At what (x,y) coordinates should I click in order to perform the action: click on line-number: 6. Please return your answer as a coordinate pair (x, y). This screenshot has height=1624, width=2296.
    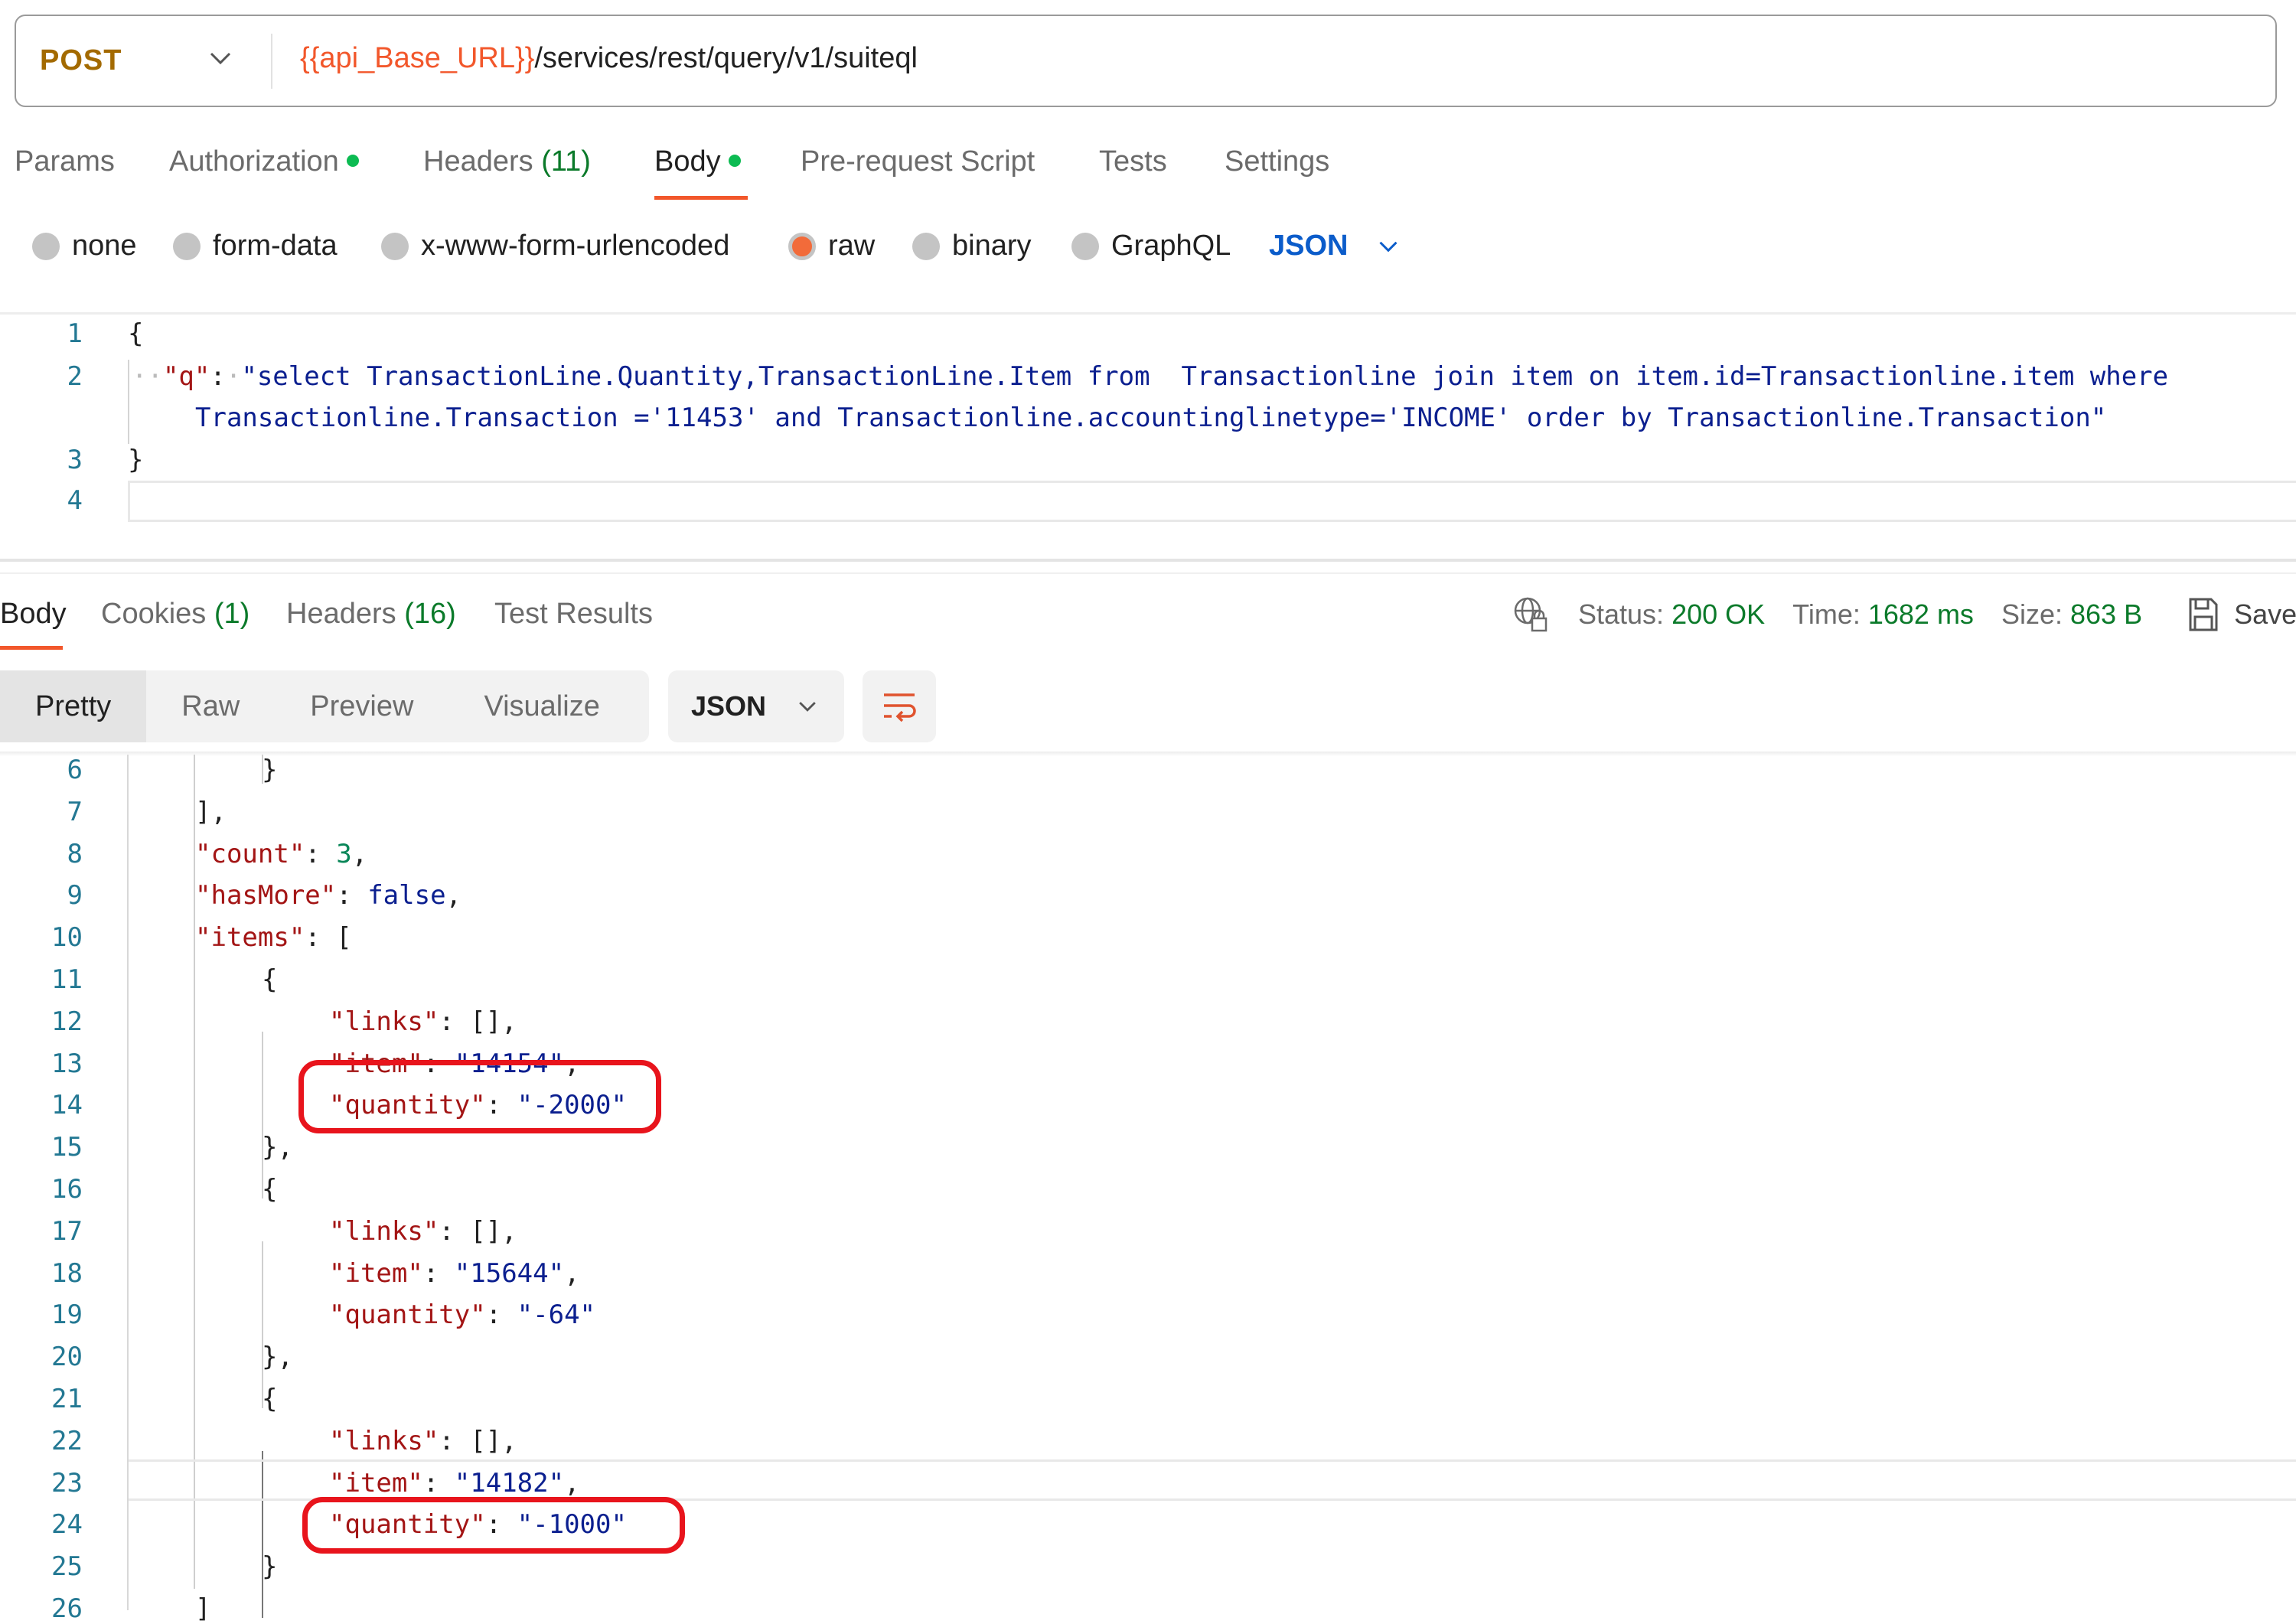
    Looking at the image, I should click on (75, 770).